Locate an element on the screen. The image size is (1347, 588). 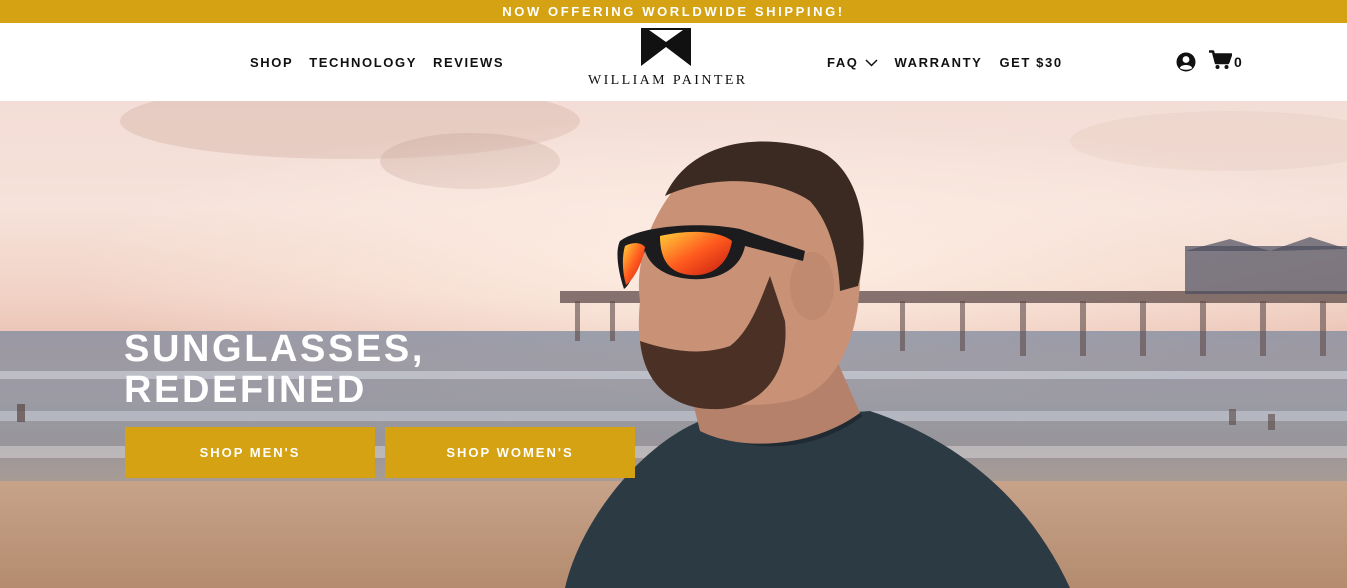
cart-button: 0 is located at coordinates (1225, 62).